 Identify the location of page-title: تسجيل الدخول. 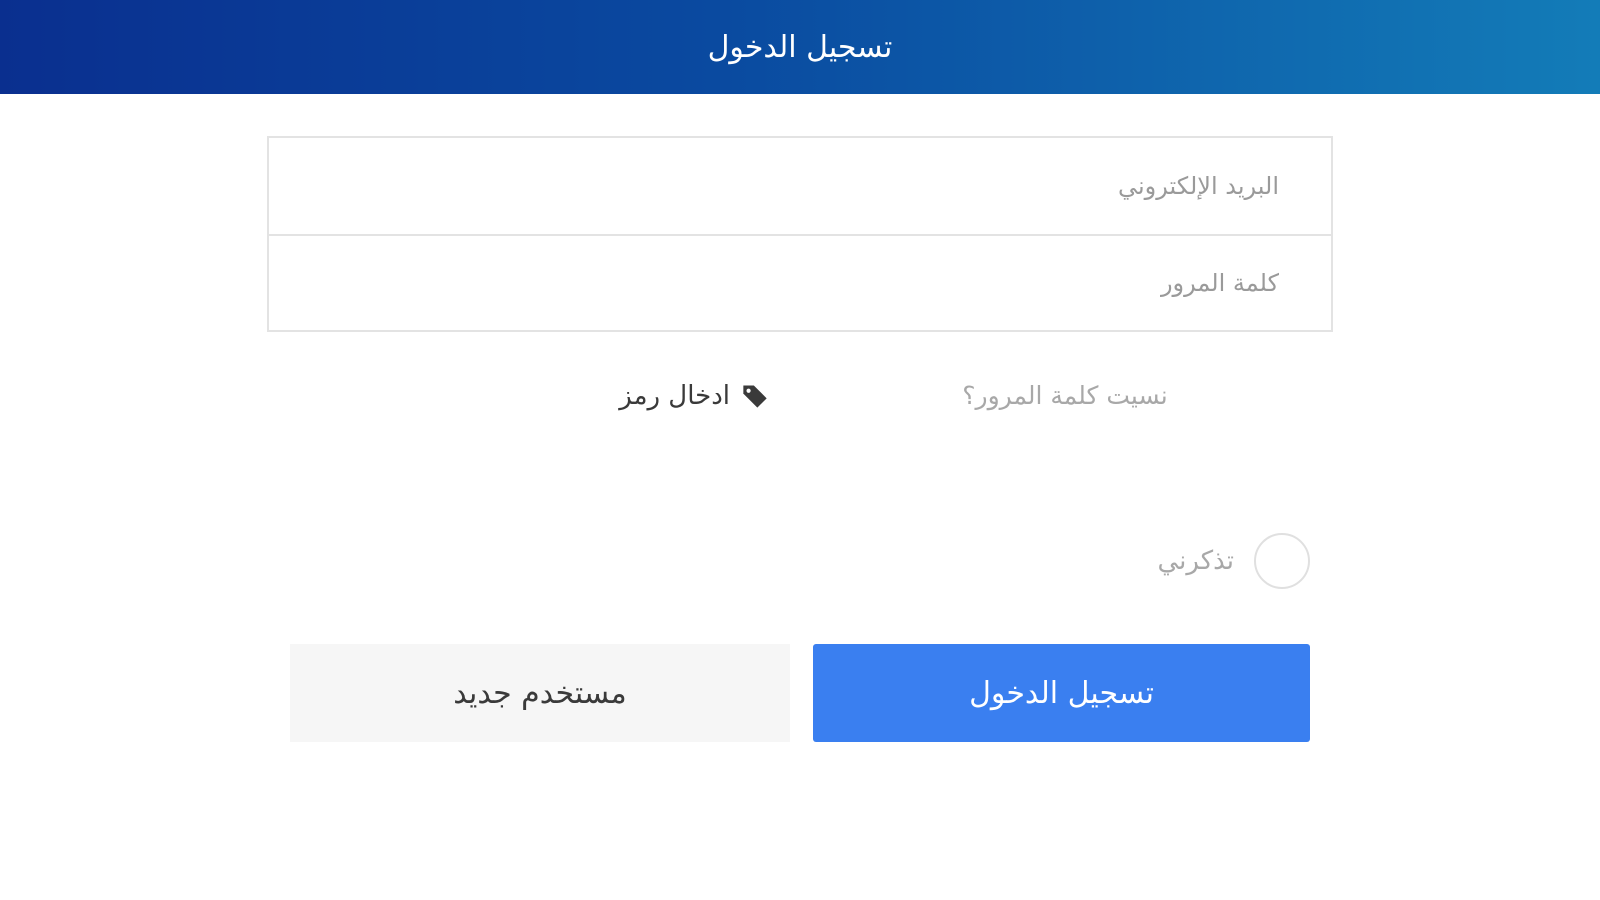
(800, 47).